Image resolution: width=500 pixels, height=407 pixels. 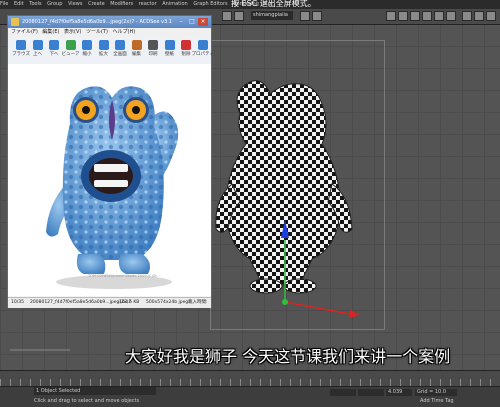 I want to click on display-panel-icon, so click(x=439, y=16).